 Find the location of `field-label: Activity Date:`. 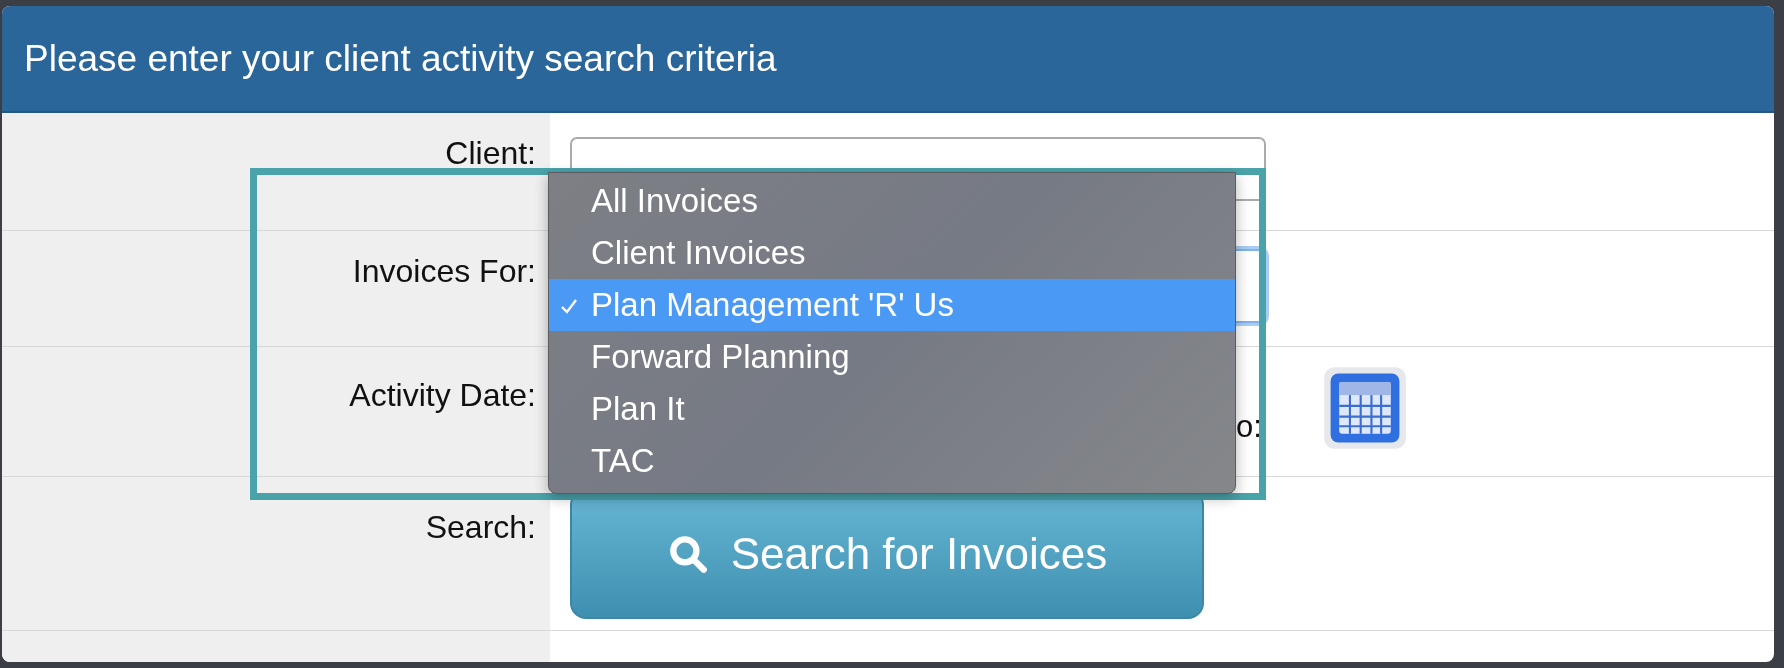

field-label: Activity Date: is located at coordinates (442, 396).